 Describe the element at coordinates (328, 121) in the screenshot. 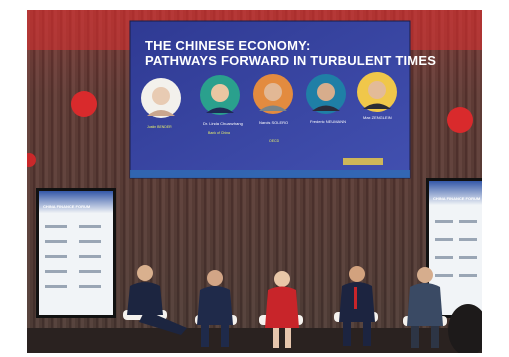

I see `speaker-4-name: Frederic NEUMANN` at that location.